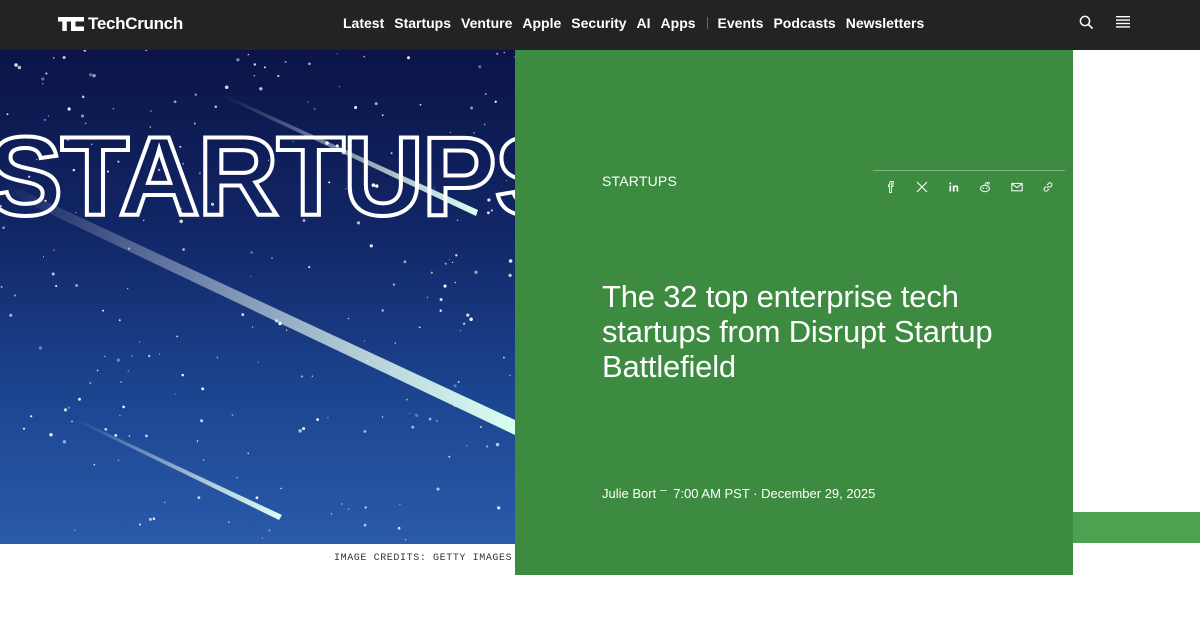 The width and height of the screenshot is (1200, 633). Describe the element at coordinates (774, 493) in the screenshot. I see `publish-time: 7:00 AM PST · December 29, 2025` at that location.